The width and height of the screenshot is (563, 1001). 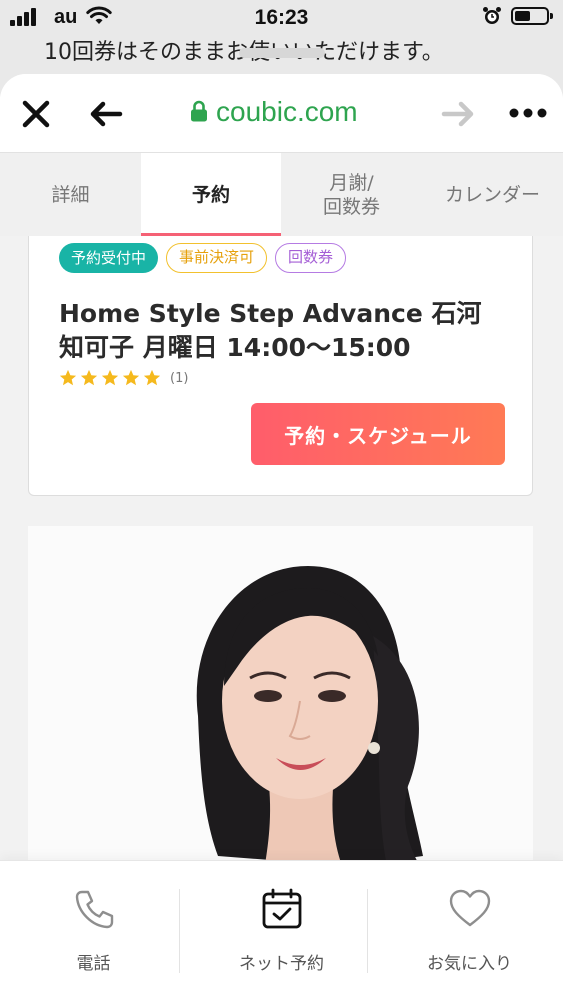 I want to click on back-arrow-icon, so click(x=106, y=114).